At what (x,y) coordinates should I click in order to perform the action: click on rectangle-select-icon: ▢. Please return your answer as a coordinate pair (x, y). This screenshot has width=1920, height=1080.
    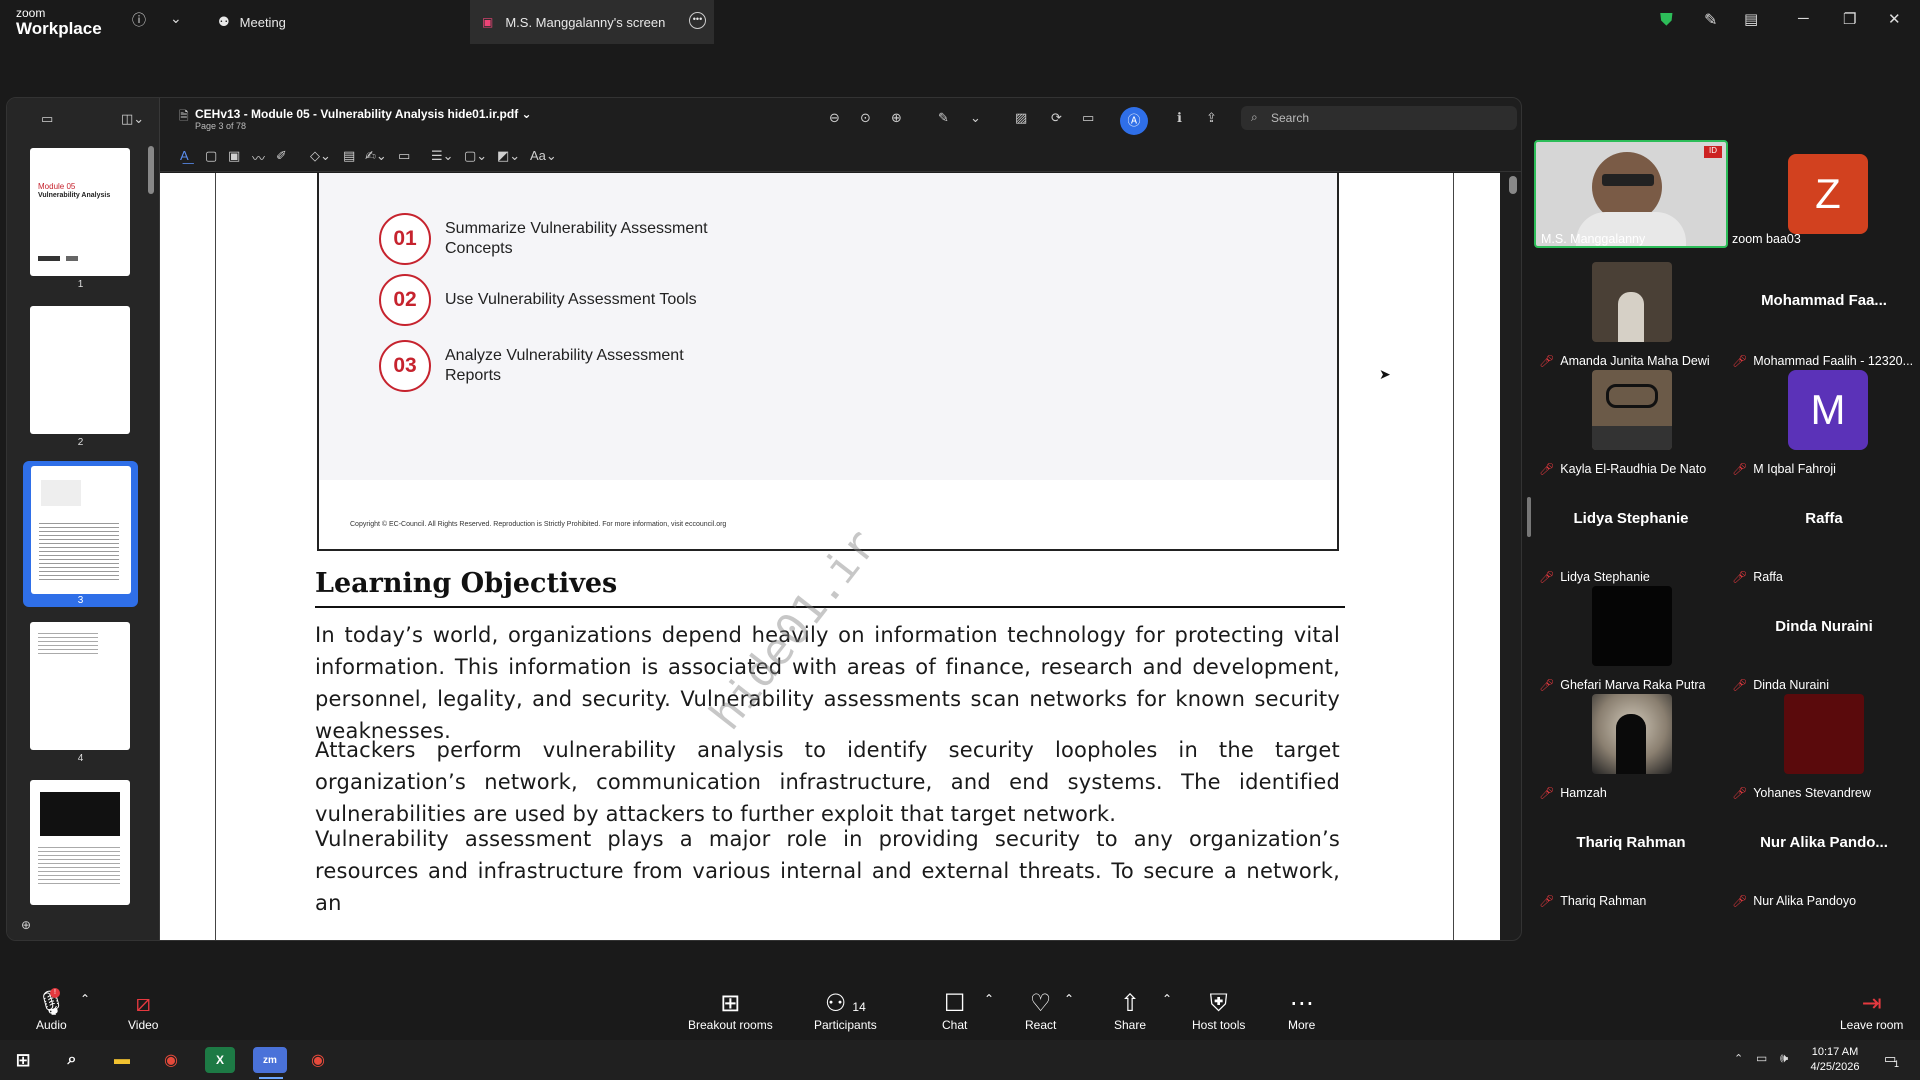
    Looking at the image, I should click on (211, 156).